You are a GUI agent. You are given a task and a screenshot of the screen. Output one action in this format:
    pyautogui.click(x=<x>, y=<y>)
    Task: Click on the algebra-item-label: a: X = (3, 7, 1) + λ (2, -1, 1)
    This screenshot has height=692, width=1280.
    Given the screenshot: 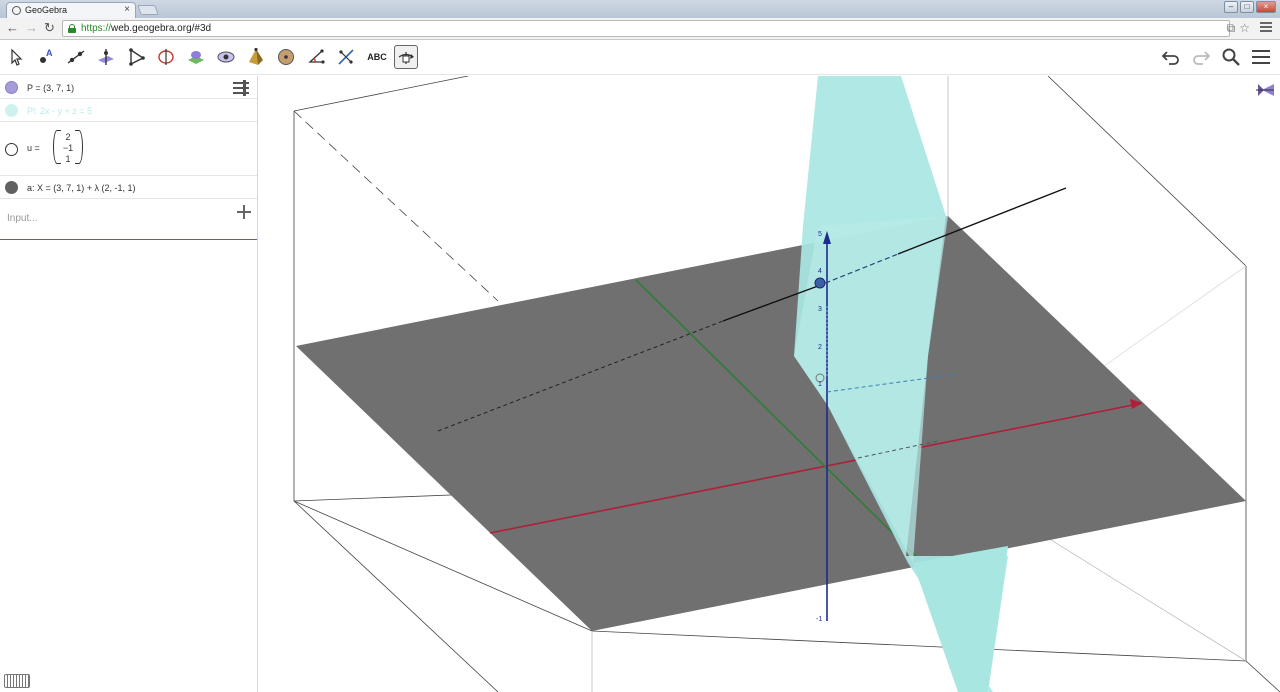 What is the action you would take?
    pyautogui.click(x=81, y=188)
    